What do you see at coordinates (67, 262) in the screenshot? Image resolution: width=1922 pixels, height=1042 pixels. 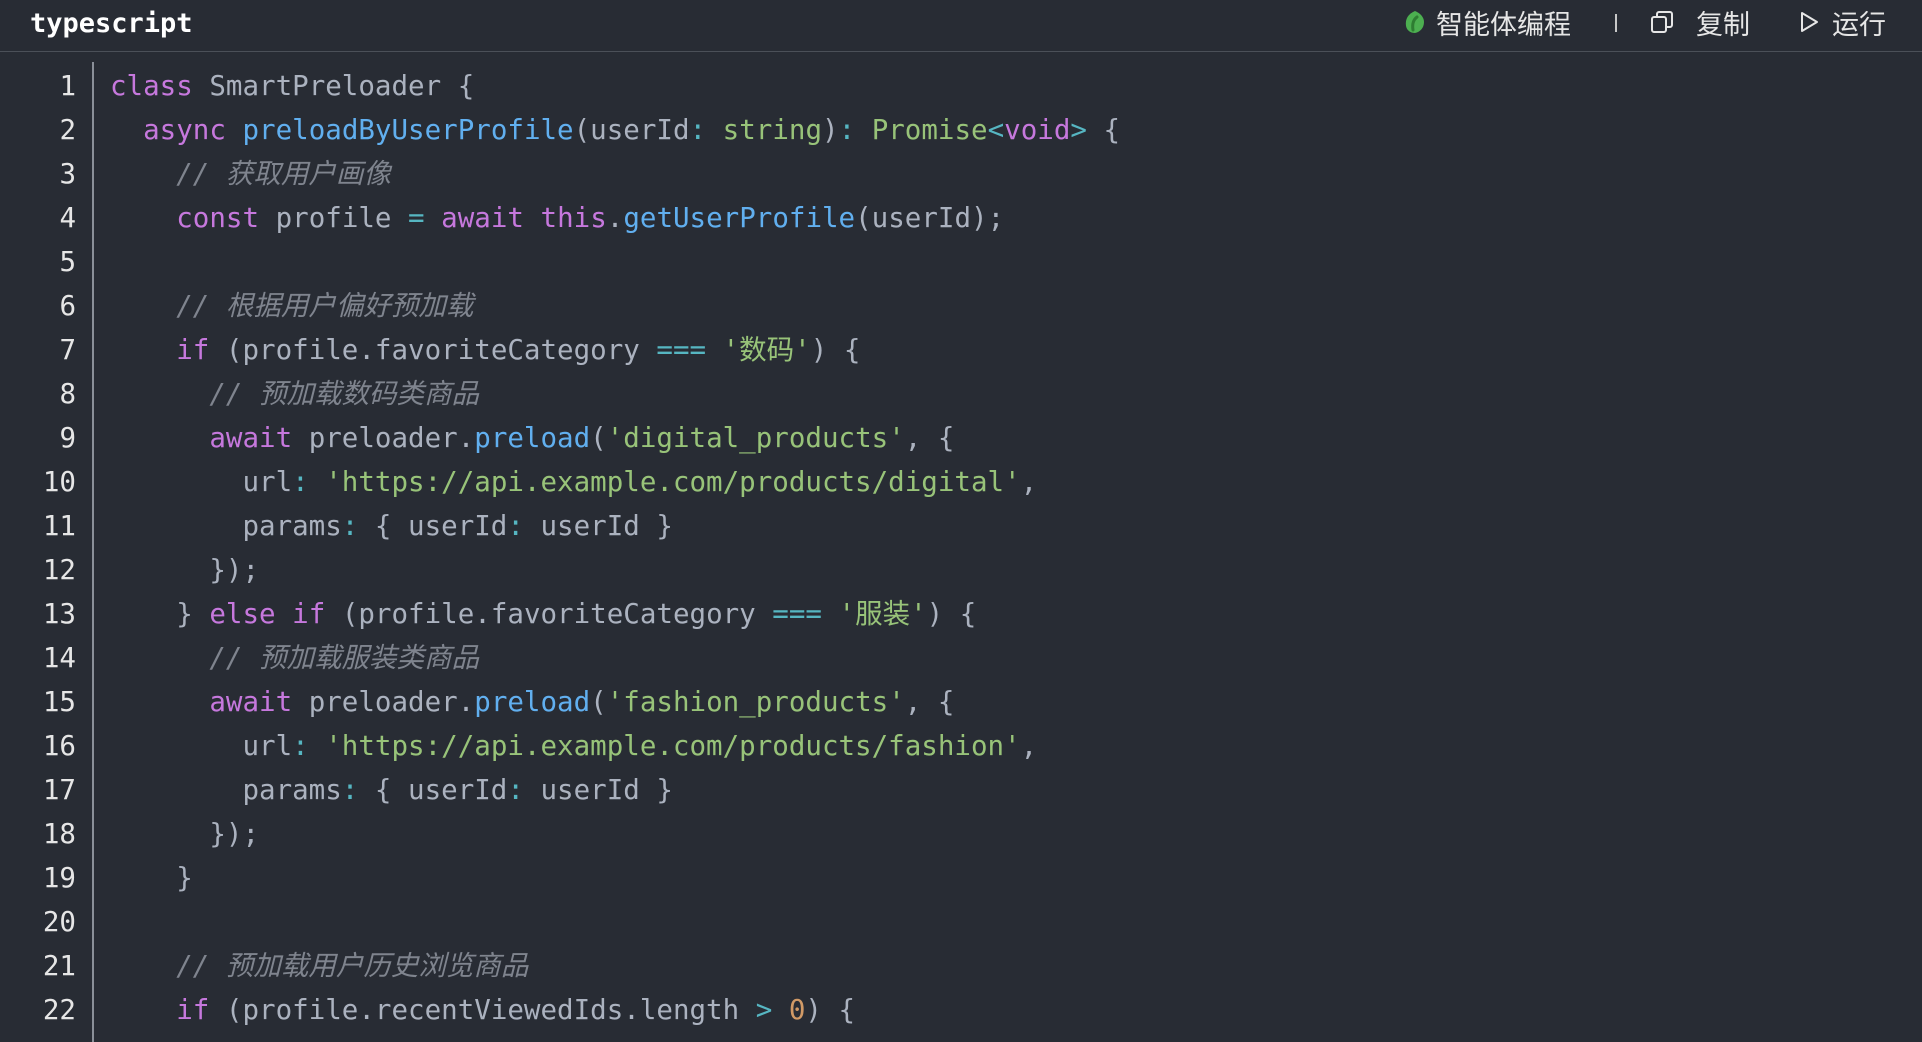 I see `line-number: 5` at bounding box center [67, 262].